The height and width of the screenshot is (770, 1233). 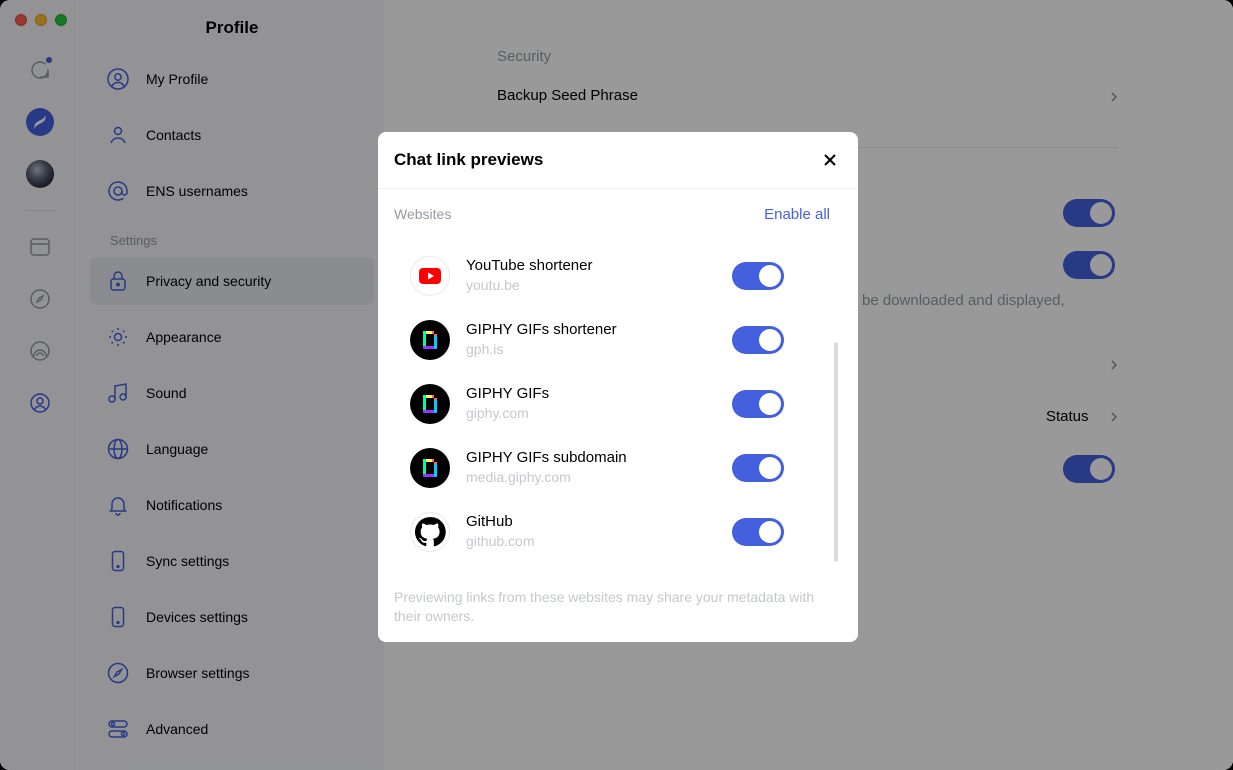 What do you see at coordinates (489, 521) in the screenshot?
I see `site-name: GitHub` at bounding box center [489, 521].